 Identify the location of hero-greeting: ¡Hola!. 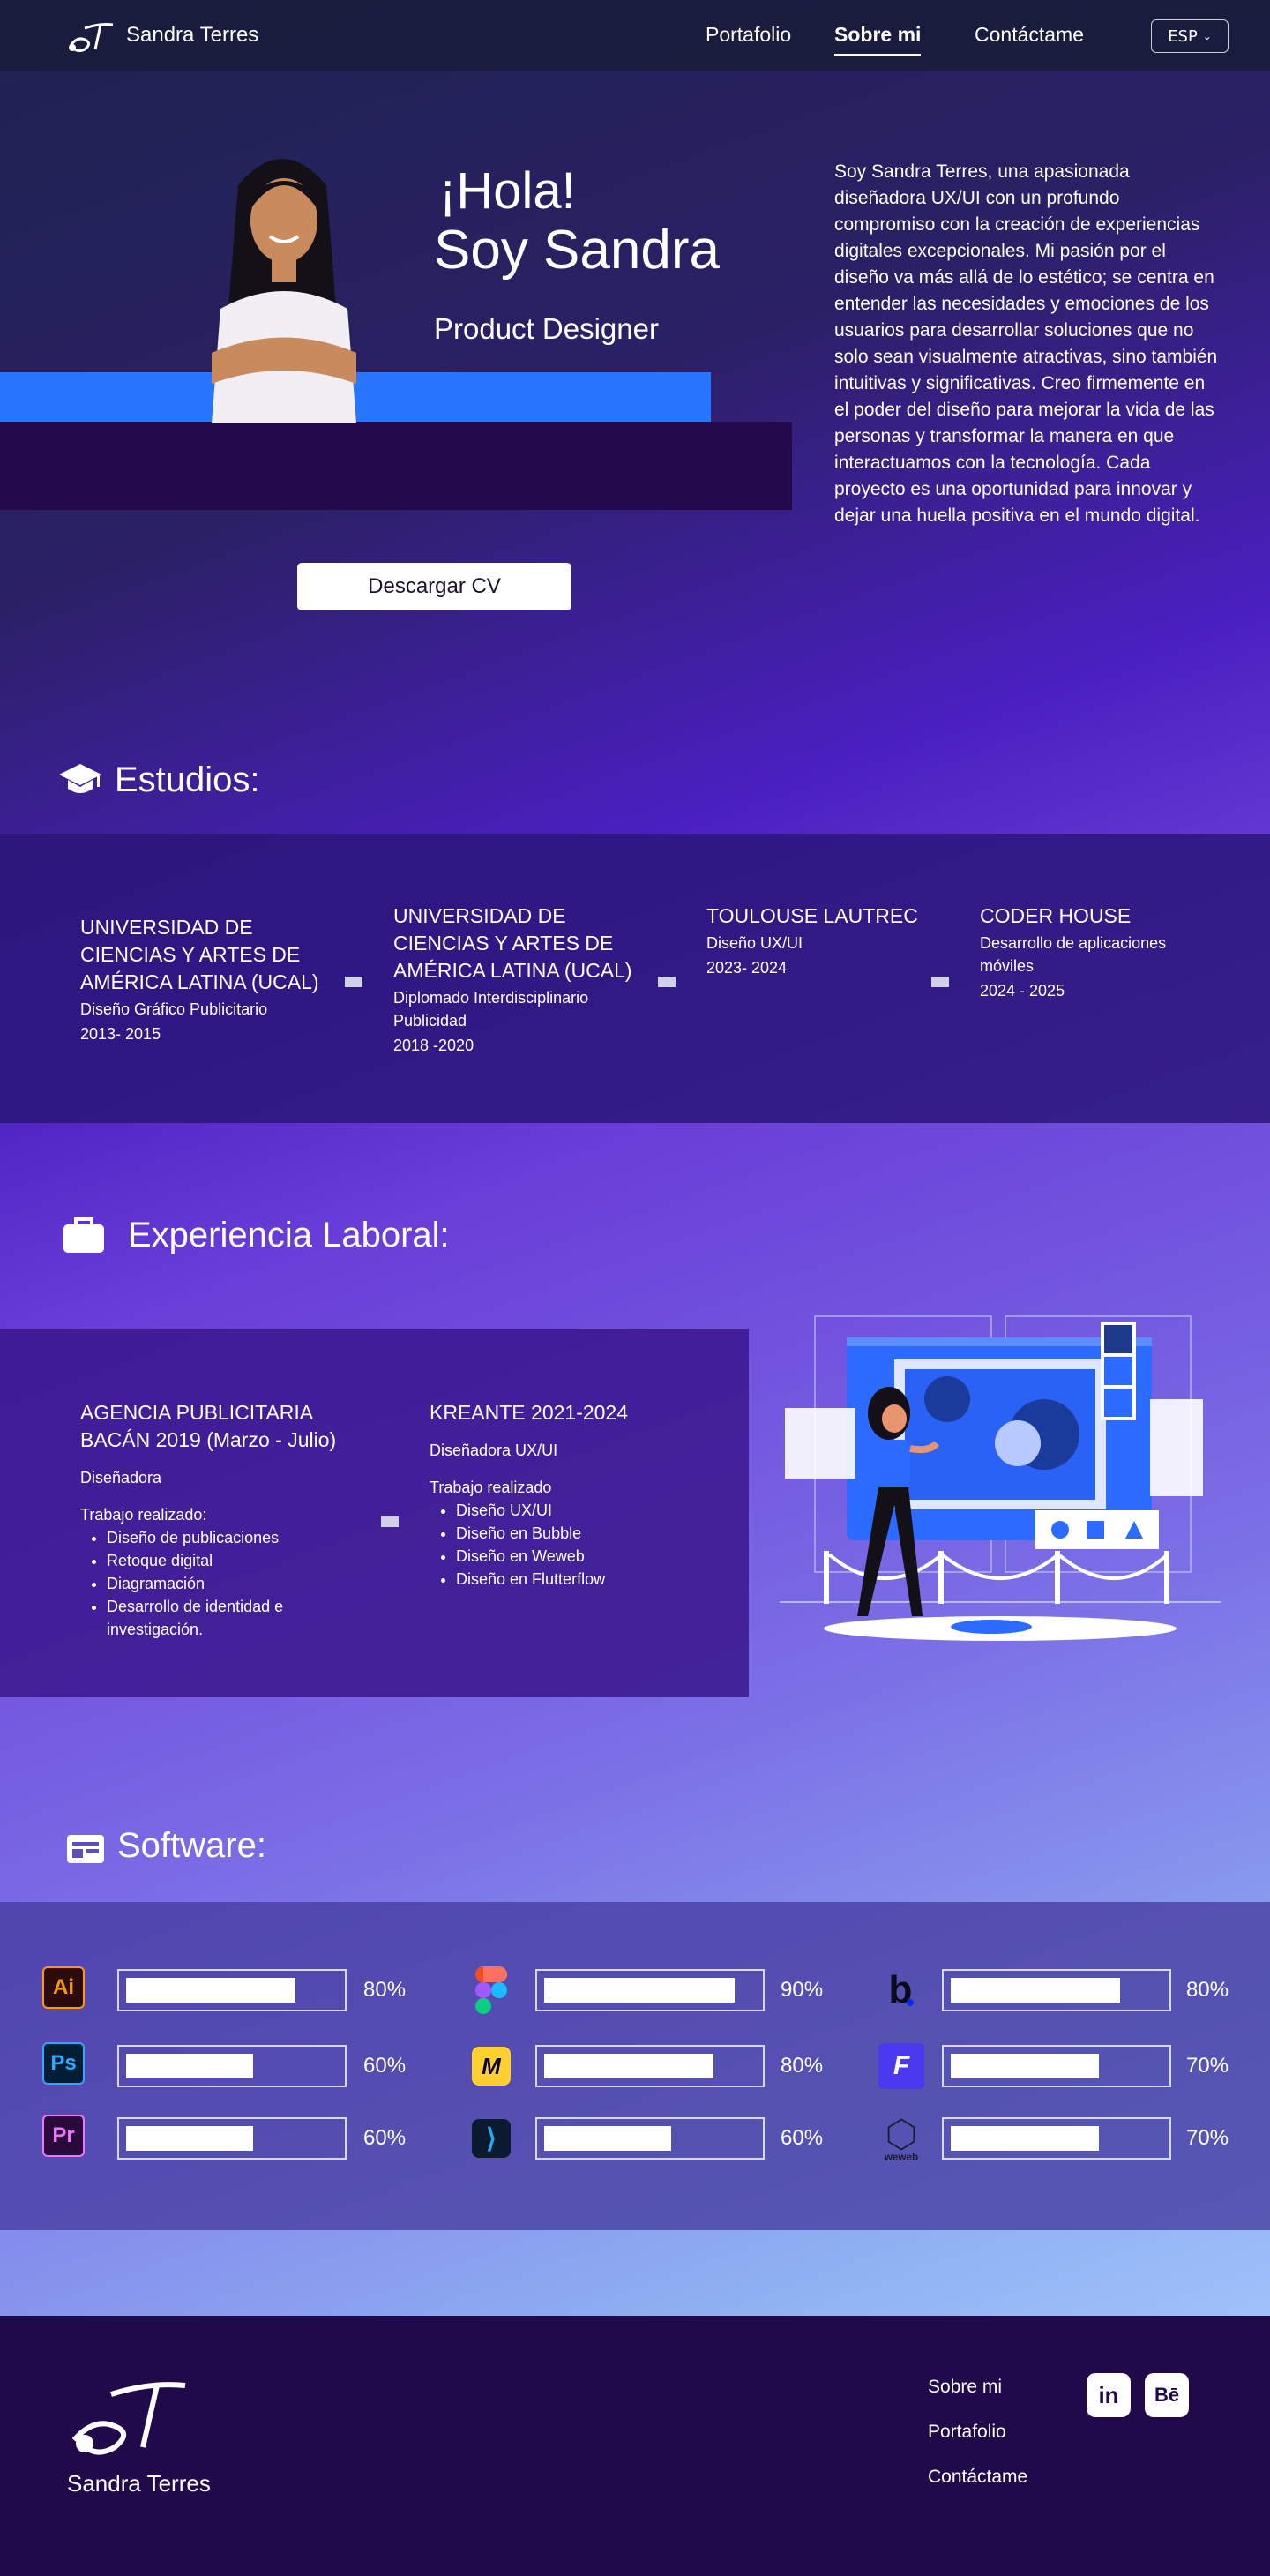
(507, 191).